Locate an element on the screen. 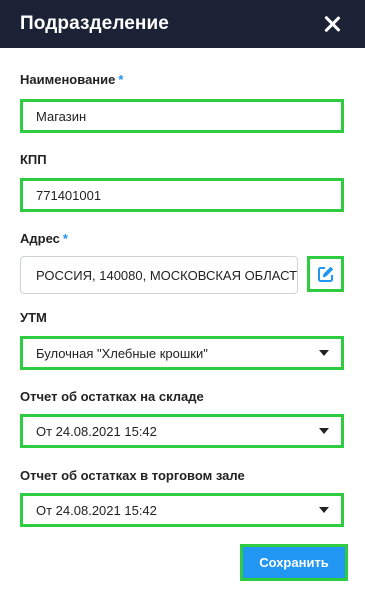 This screenshot has width=365, height=600. name-label: Наименование * is located at coordinates (71, 79).